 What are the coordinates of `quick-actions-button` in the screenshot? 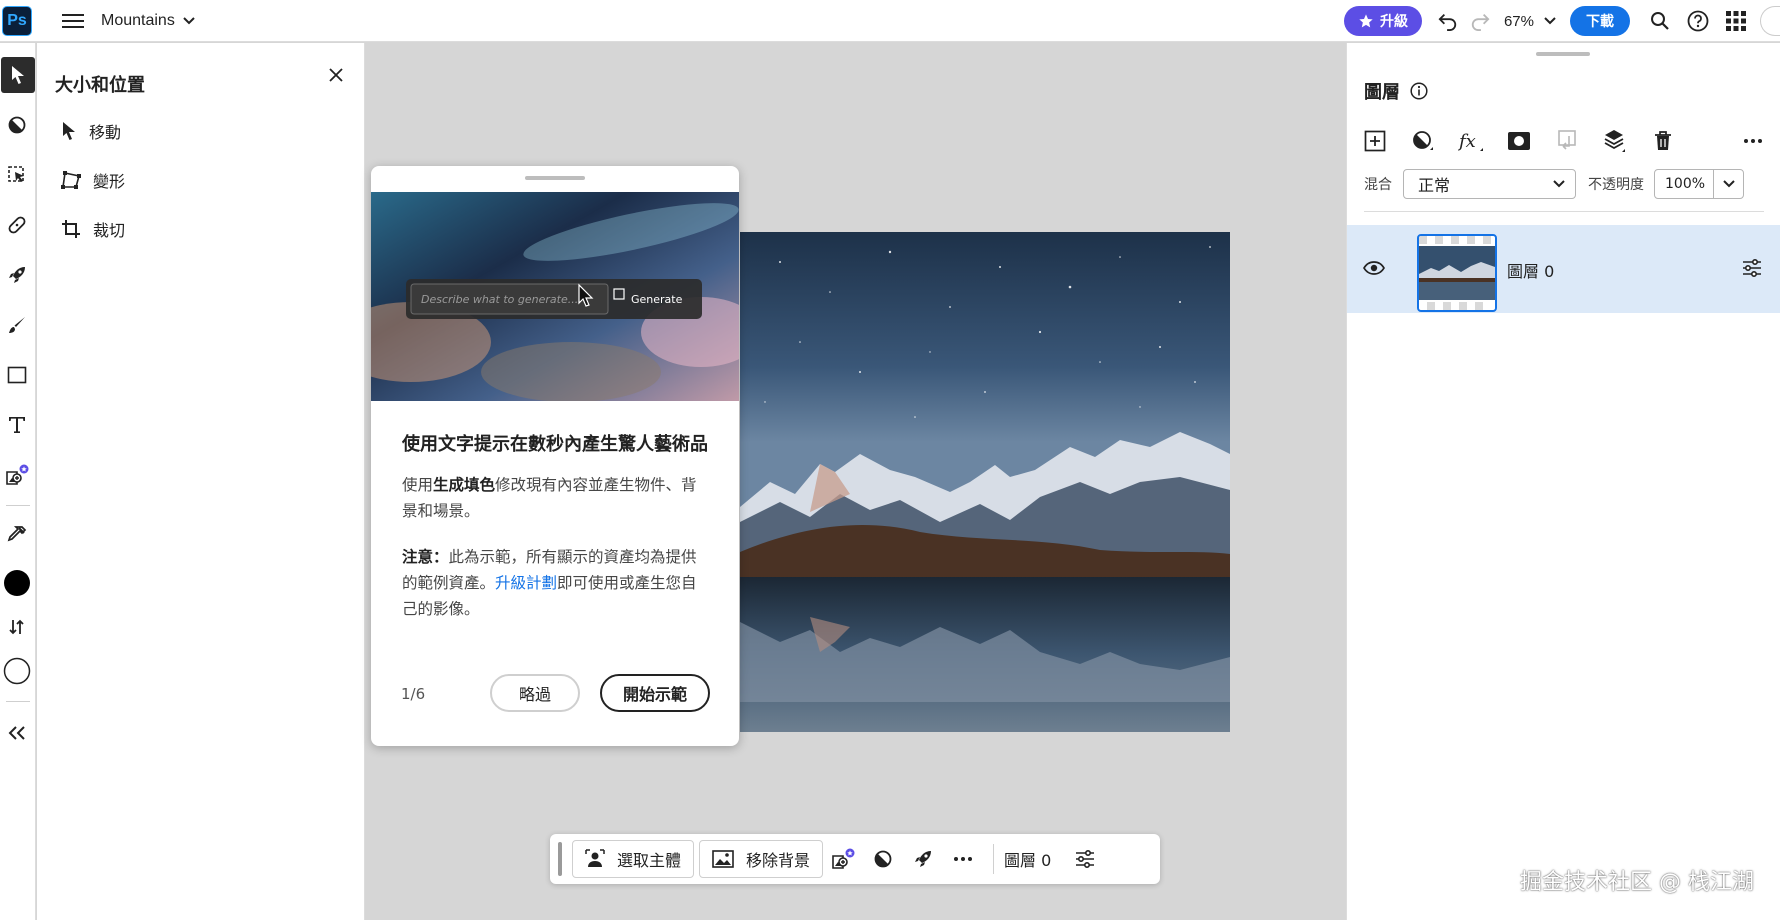 It's located at (923, 859).